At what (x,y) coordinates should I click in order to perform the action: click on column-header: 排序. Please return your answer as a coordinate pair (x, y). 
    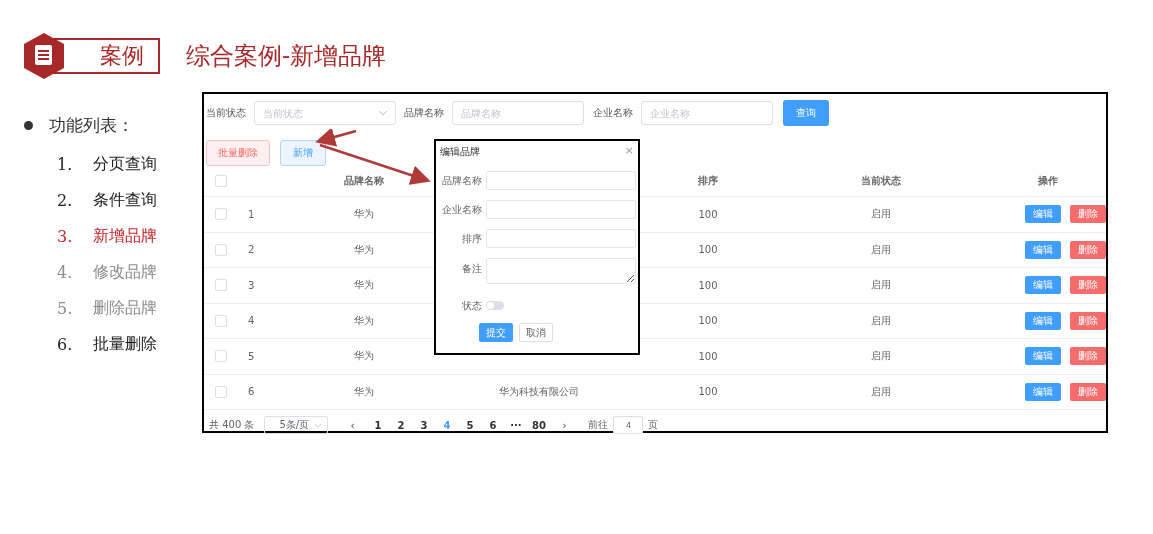
    Looking at the image, I should click on (708, 181).